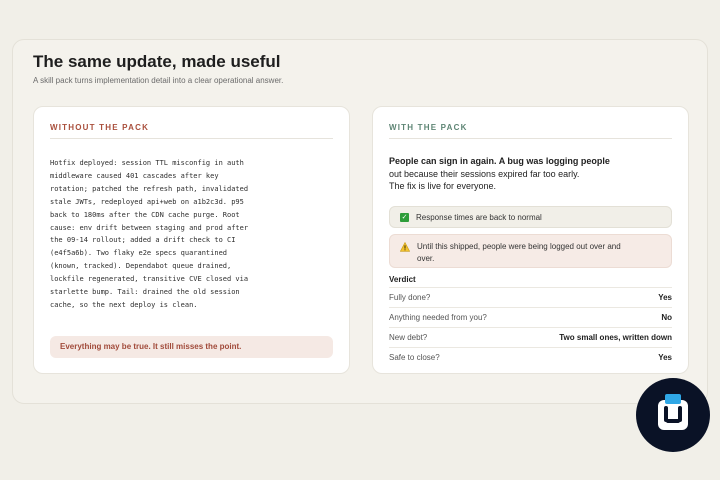  I want to click on brand-logo-icon, so click(673, 415).